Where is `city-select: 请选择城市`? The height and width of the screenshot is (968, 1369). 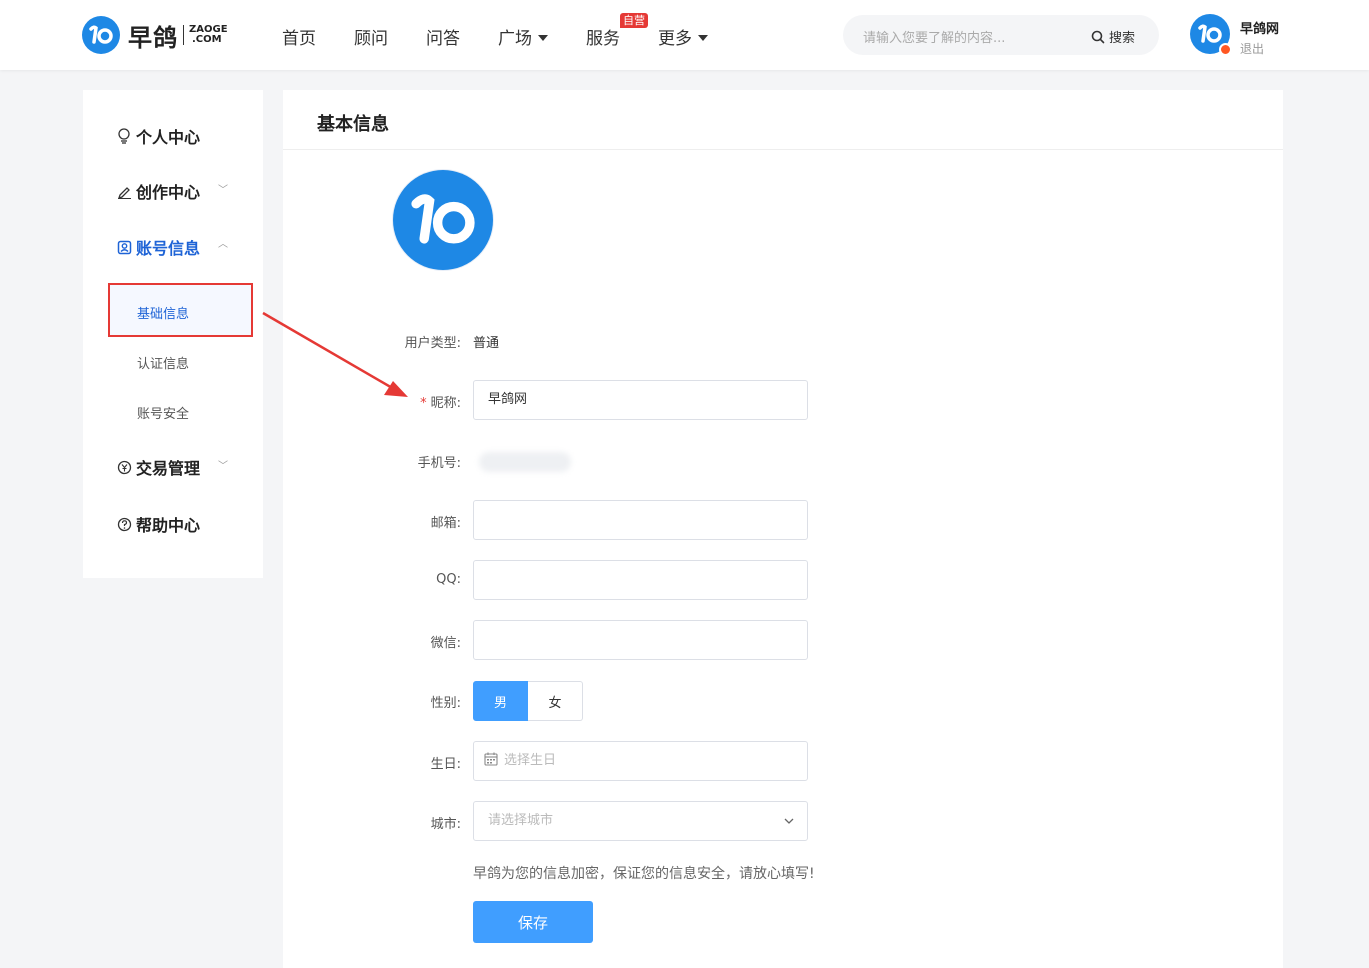 city-select: 请选择城市 is located at coordinates (640, 821).